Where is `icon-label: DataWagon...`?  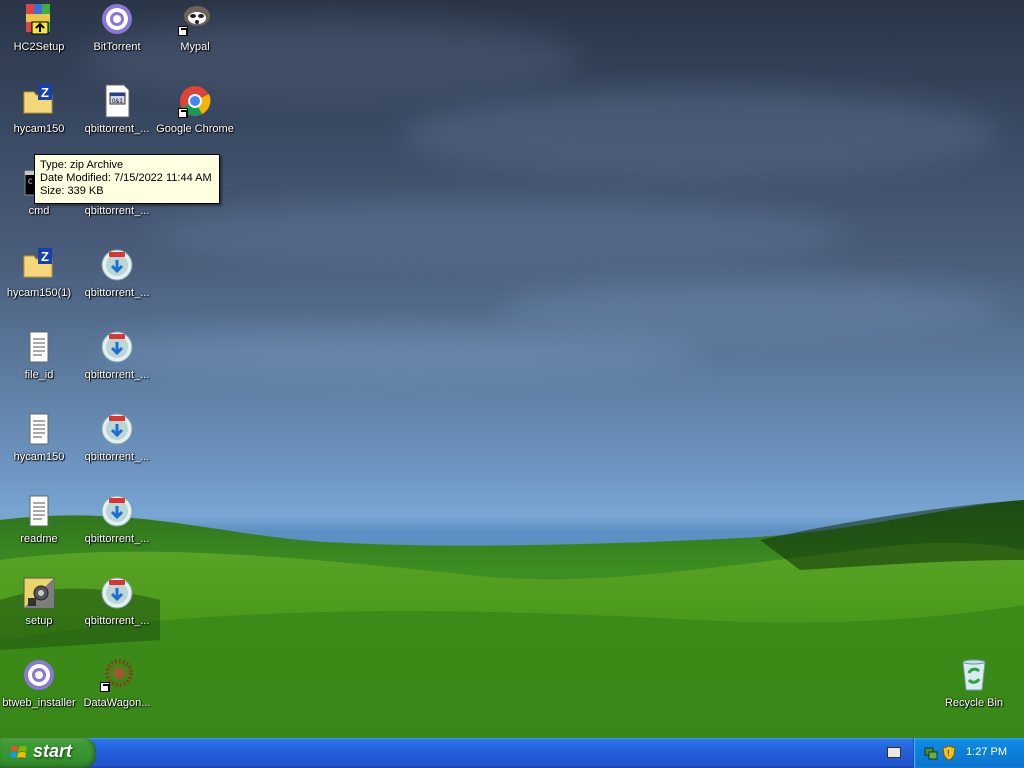 icon-label: DataWagon... is located at coordinates (117, 703).